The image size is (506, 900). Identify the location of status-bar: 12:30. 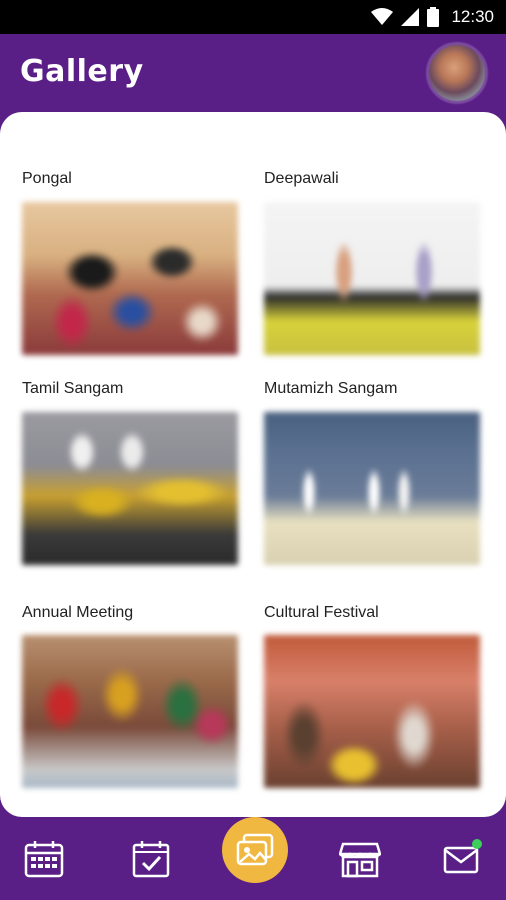
(253, 17).